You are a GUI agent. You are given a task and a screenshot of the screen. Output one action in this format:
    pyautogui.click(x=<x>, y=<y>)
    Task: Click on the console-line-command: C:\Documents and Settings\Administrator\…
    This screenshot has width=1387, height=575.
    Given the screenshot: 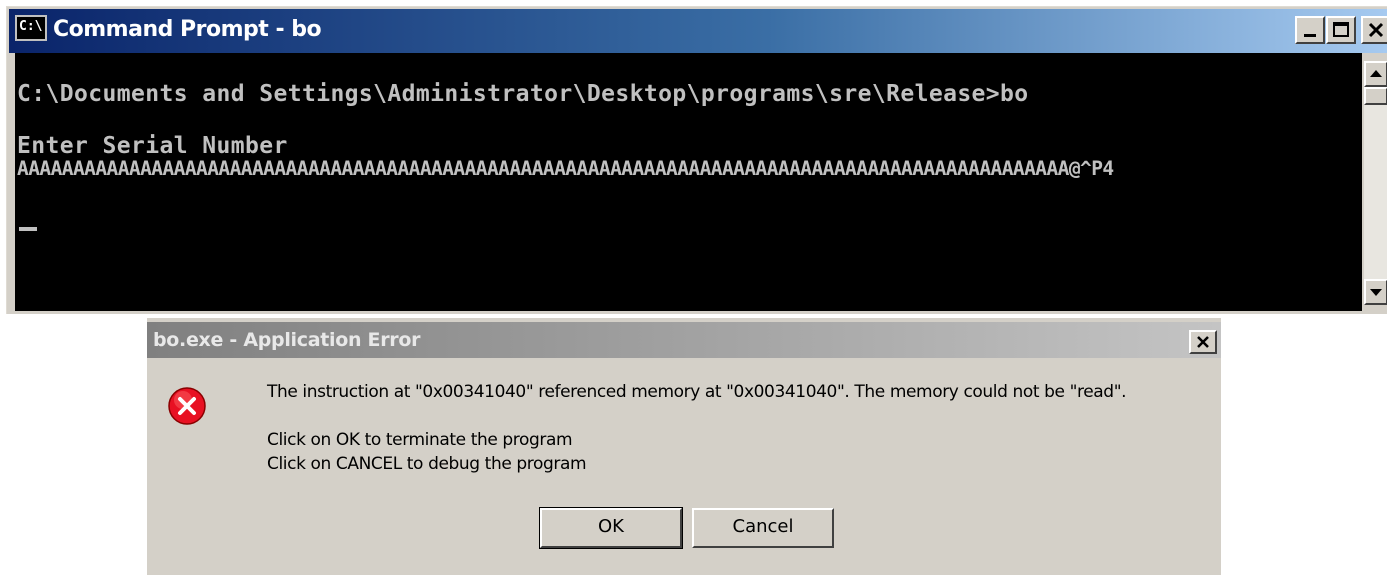 What is the action you would take?
    pyautogui.click(x=523, y=94)
    